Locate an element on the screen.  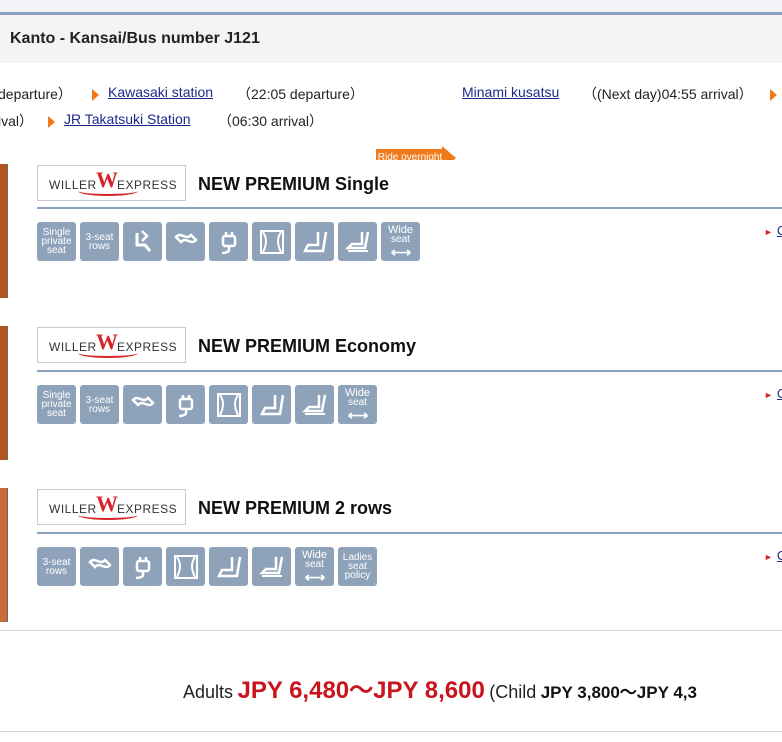
stop-link-jr-takatsuki: JR Takatsuki Station is located at coordinates (127, 119).